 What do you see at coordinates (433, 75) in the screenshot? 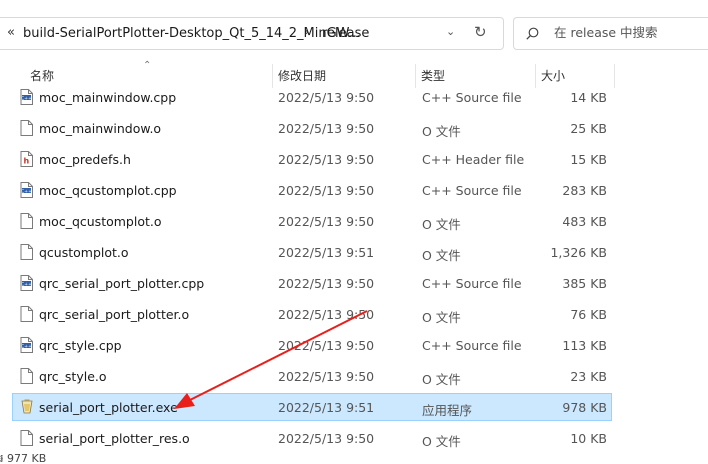
I see `column-header-type: 类型` at bounding box center [433, 75].